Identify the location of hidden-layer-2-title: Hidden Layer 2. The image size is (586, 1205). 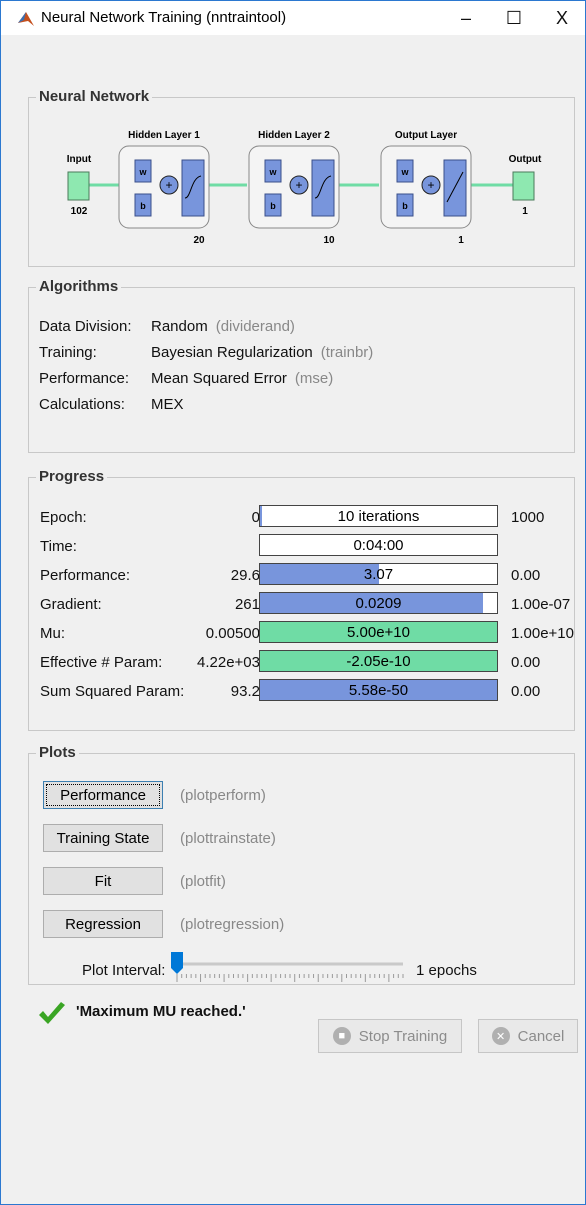
(294, 135).